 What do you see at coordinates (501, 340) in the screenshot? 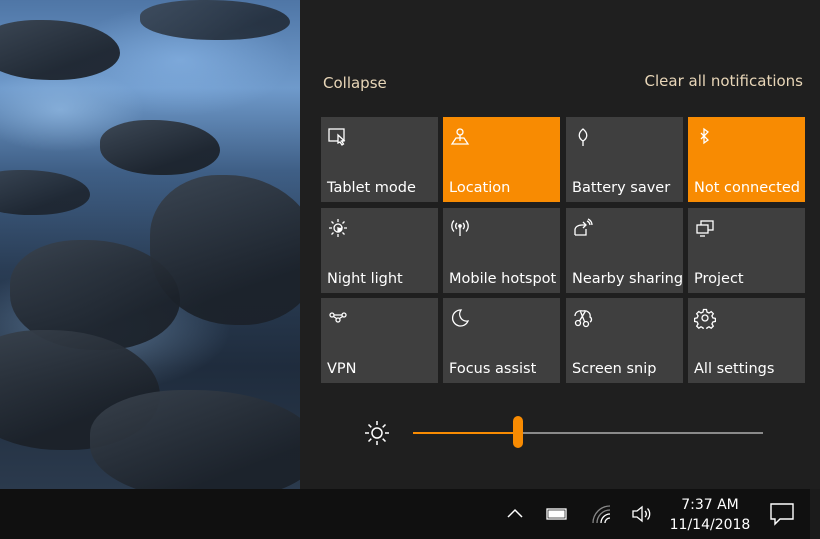
I see `tile-focus-assist: Focus assist` at bounding box center [501, 340].